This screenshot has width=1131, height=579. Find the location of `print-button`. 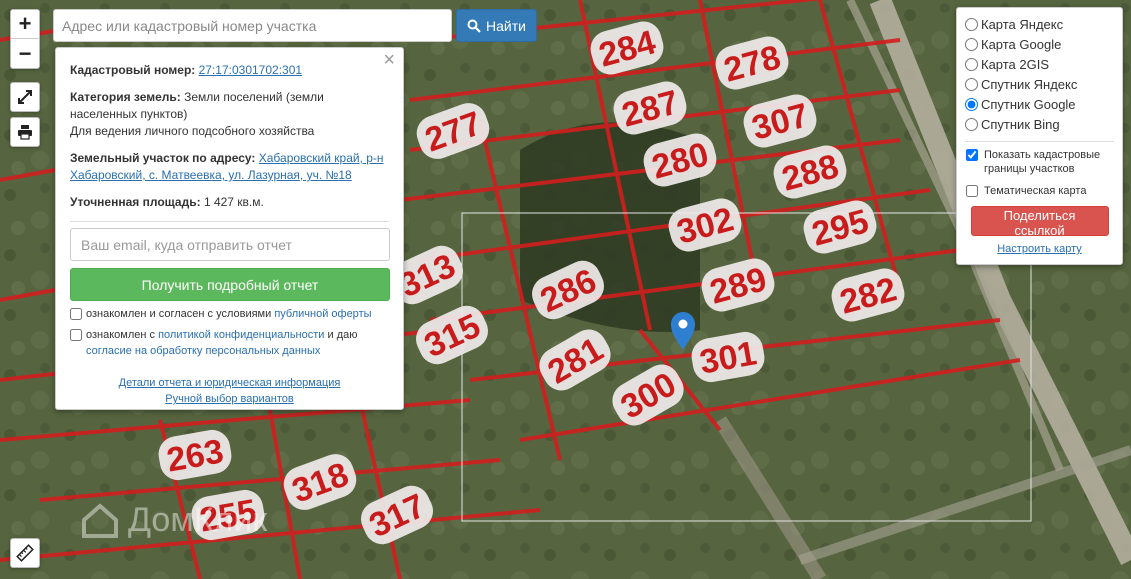

print-button is located at coordinates (25, 132).